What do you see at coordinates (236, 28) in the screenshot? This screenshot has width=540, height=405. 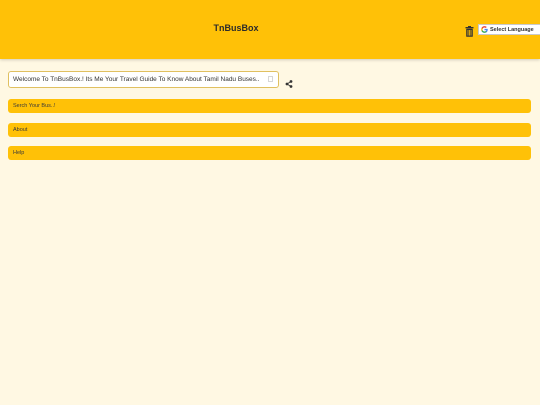 I see `app-title: TnBusBox` at bounding box center [236, 28].